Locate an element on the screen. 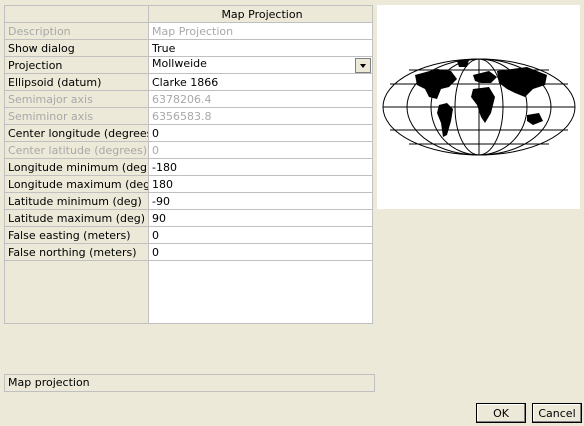 Image resolution: width=584 pixels, height=426 pixels. property-row: Latitude maximum (deg) 90 is located at coordinates (188, 218).